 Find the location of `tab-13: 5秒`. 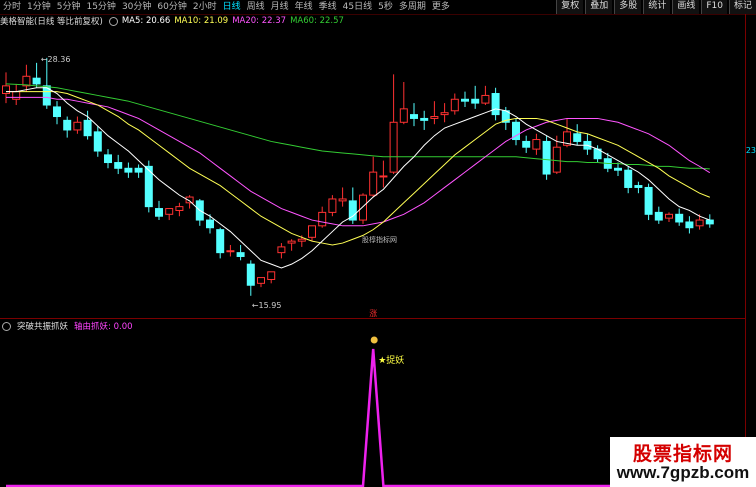

tab-13: 5秒 is located at coordinates (385, 7).